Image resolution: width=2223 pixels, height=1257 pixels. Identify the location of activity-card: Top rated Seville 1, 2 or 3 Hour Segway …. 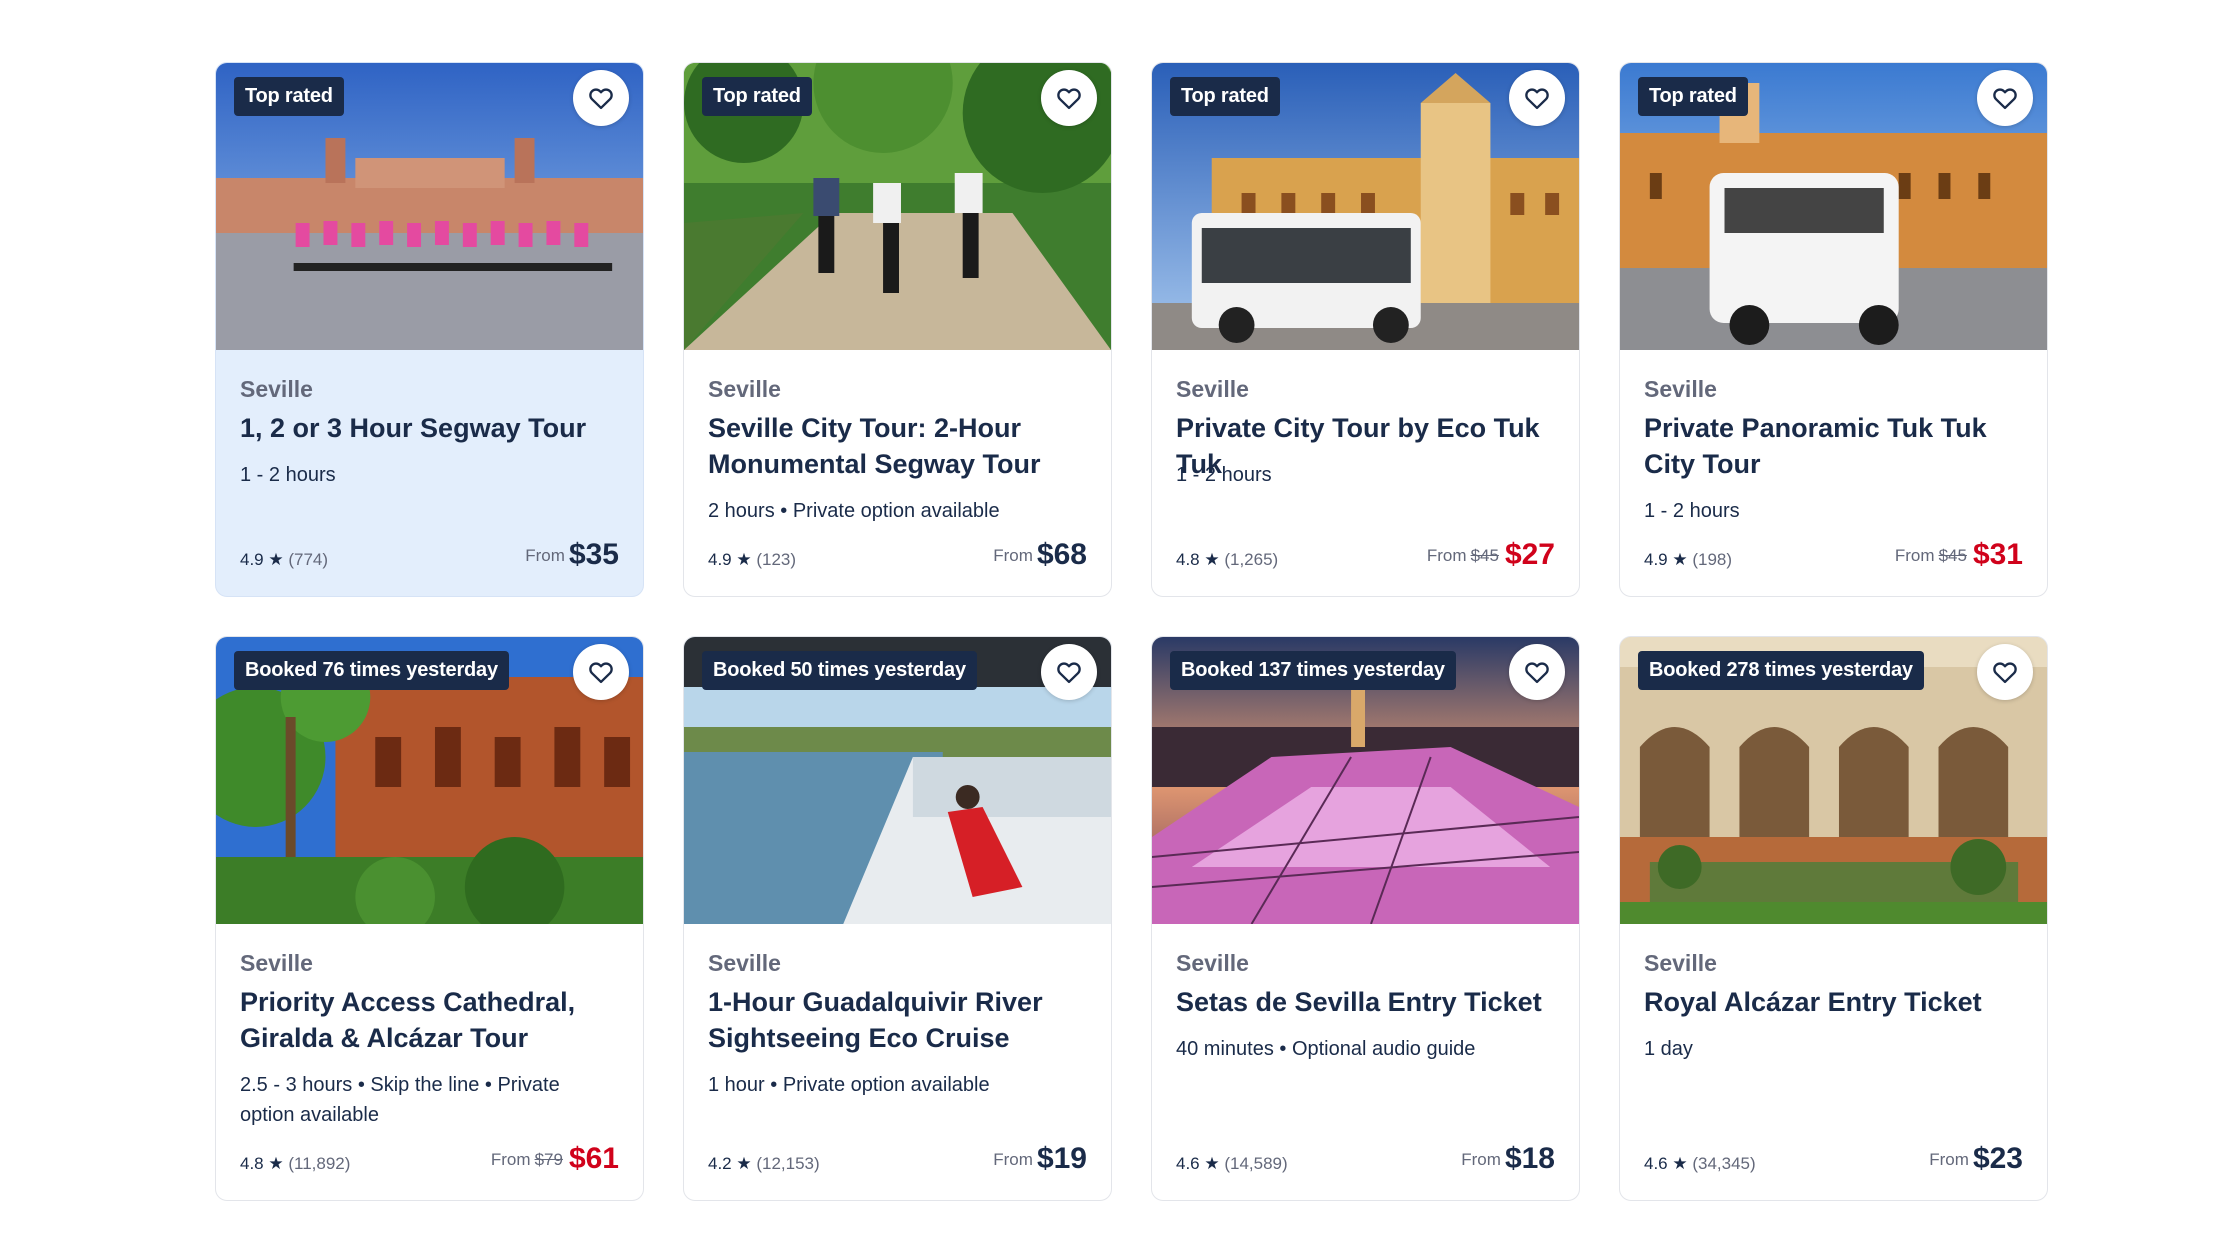
(429, 329).